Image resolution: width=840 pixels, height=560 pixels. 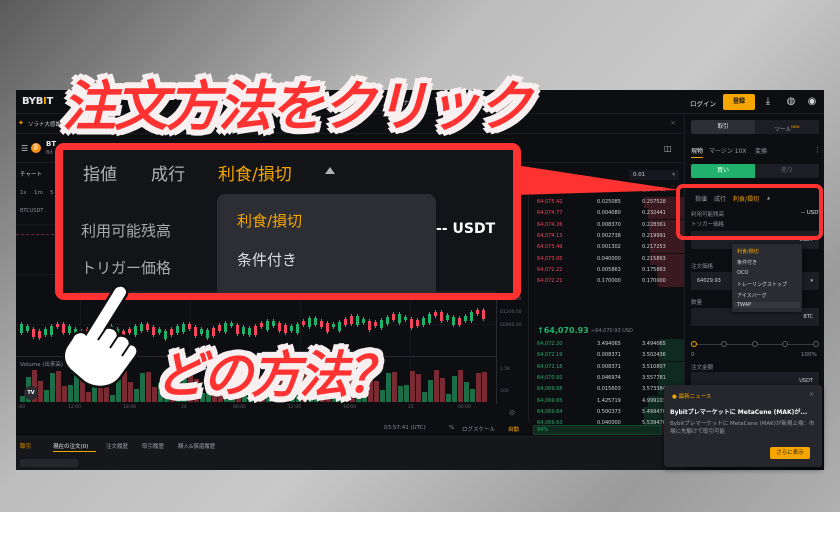 I want to click on callout-trigger-label: トリガー価格, so click(x=126, y=268).